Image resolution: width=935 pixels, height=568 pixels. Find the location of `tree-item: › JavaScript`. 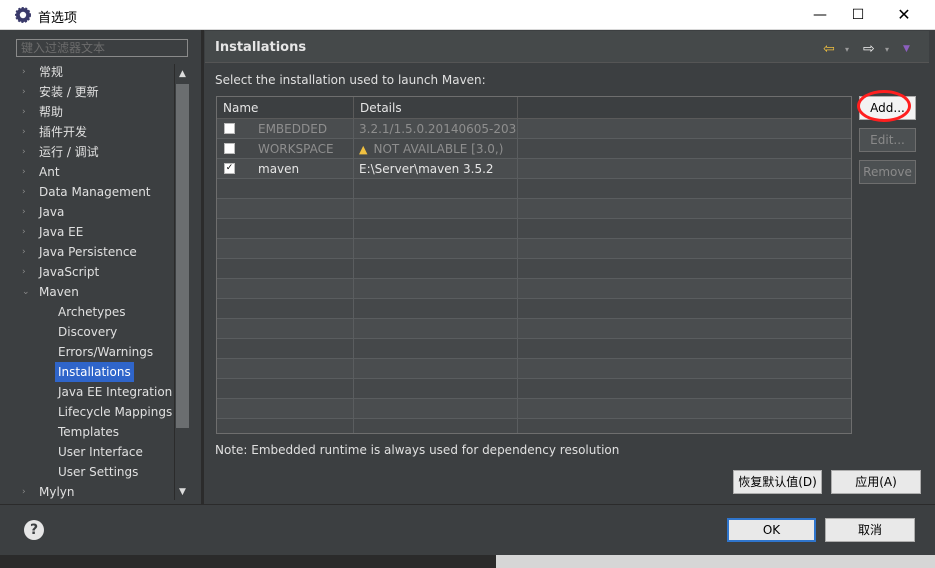

tree-item: › JavaScript is located at coordinates (95, 272).